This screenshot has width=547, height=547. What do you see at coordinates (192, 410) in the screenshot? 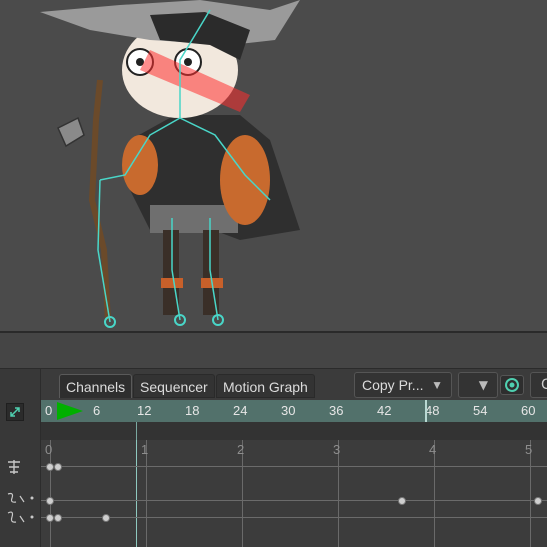
I see `ruler-tick: 18` at bounding box center [192, 410].